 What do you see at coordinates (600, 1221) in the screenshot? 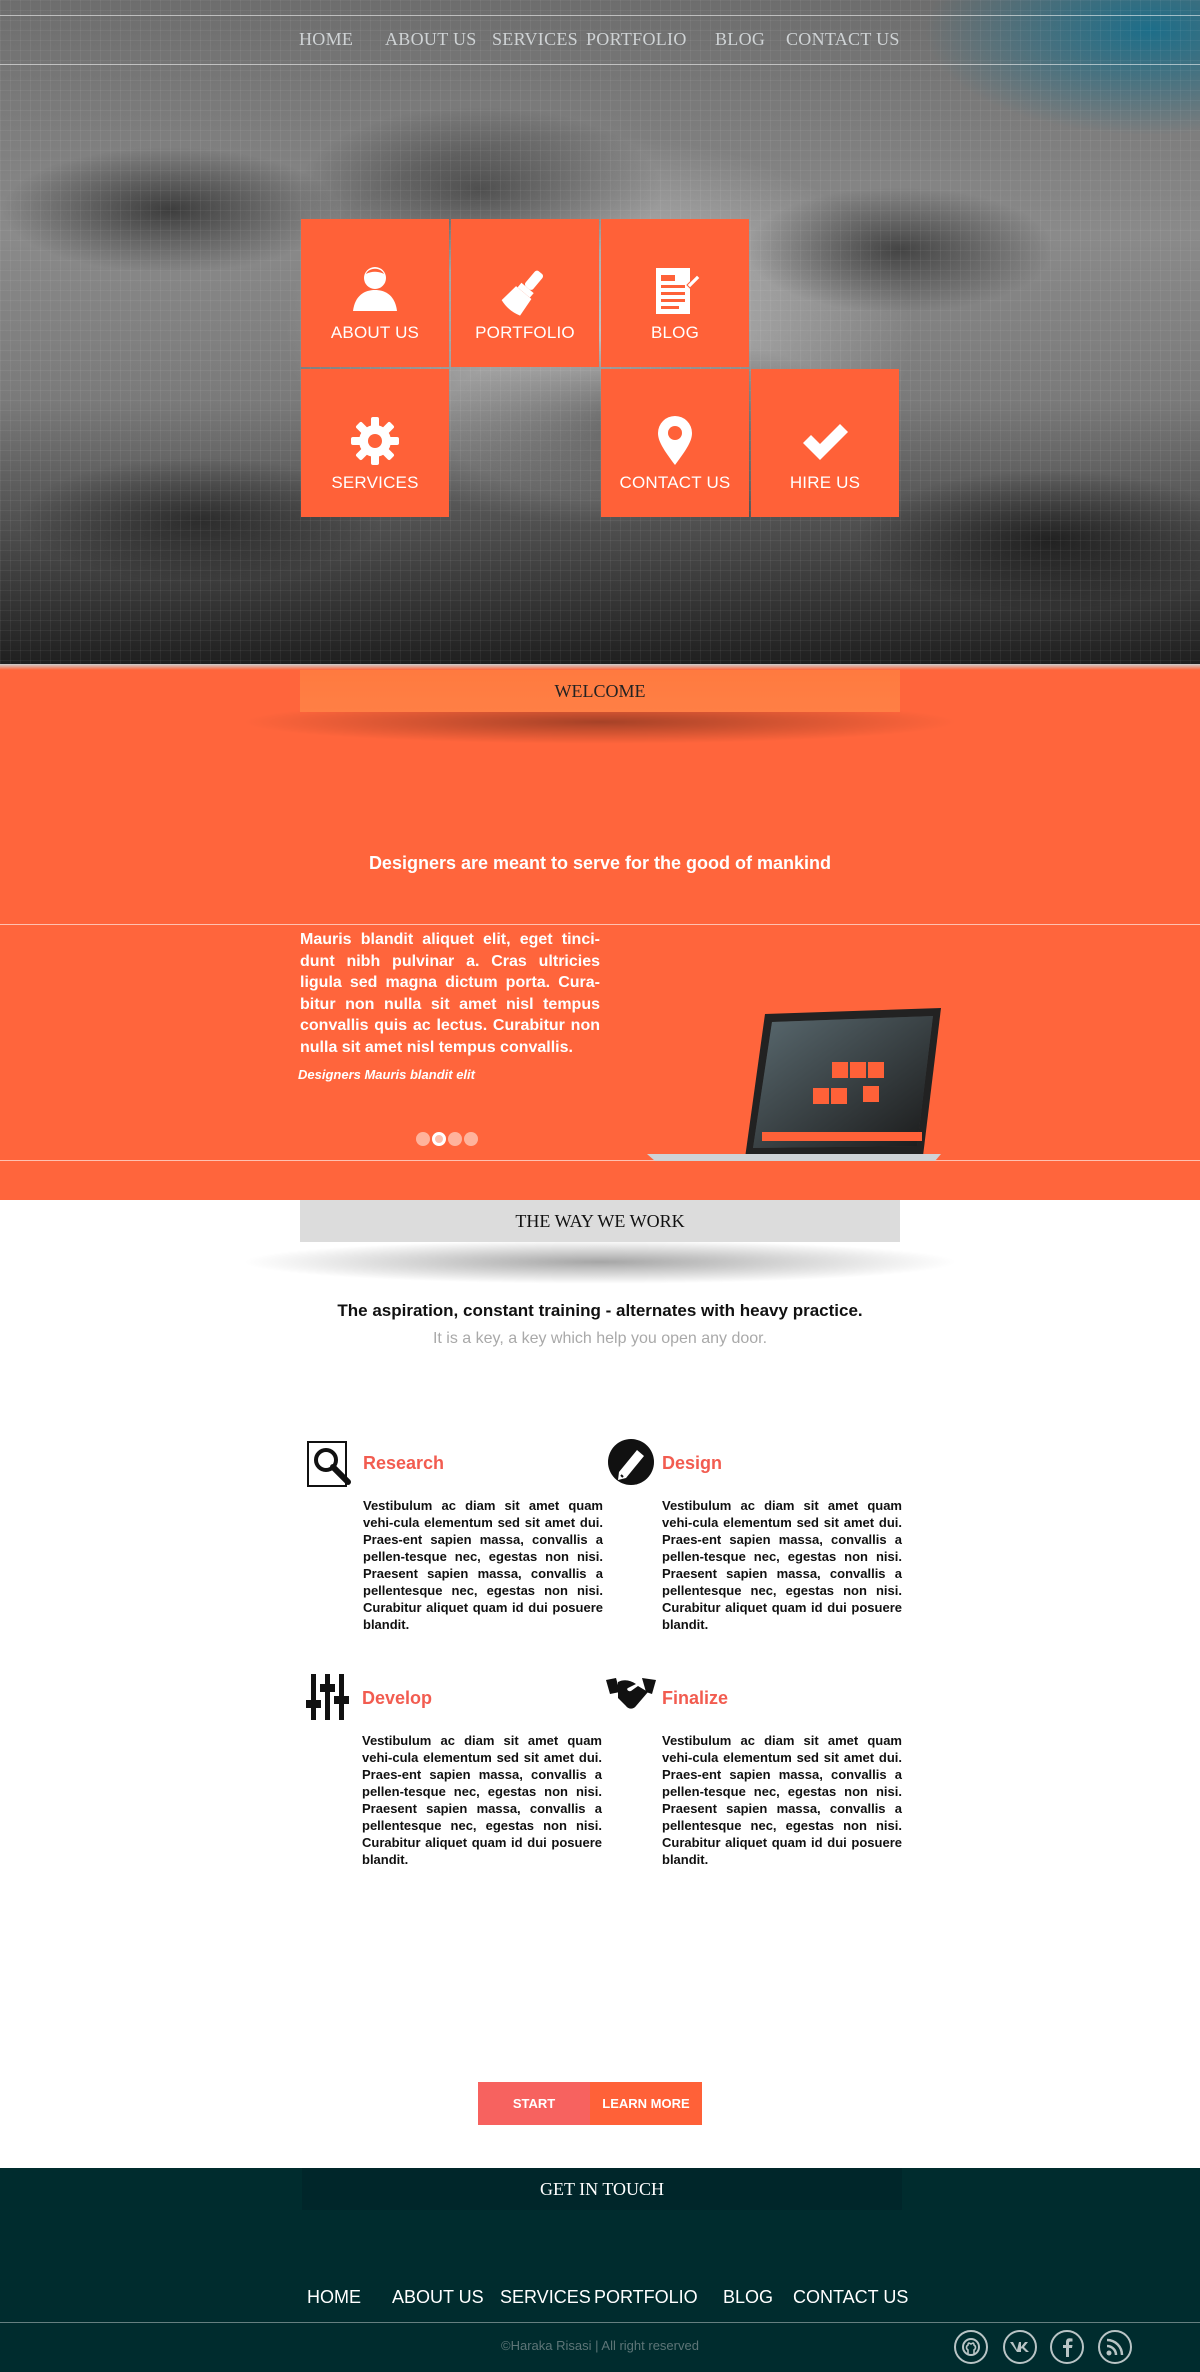
I see `work-heading: THE WAY WE WORK` at bounding box center [600, 1221].